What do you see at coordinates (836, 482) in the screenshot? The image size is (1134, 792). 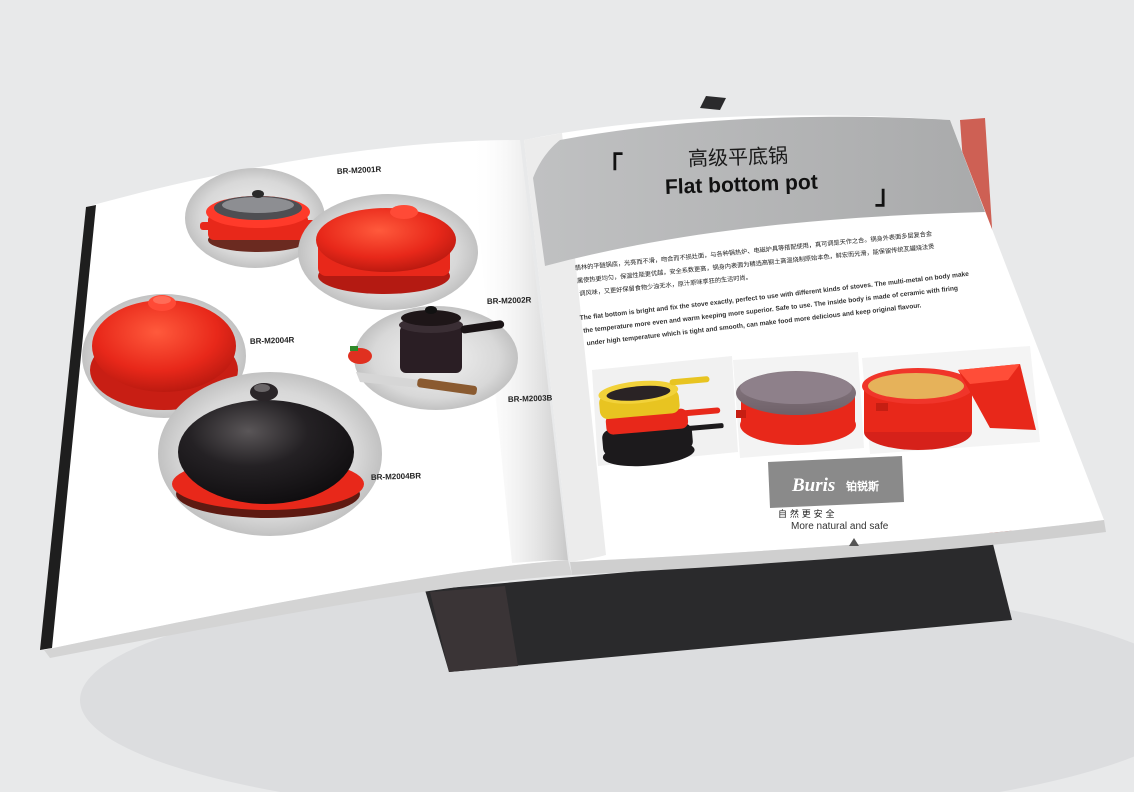 I see `brand-logo: Buris 铂锐斯` at bounding box center [836, 482].